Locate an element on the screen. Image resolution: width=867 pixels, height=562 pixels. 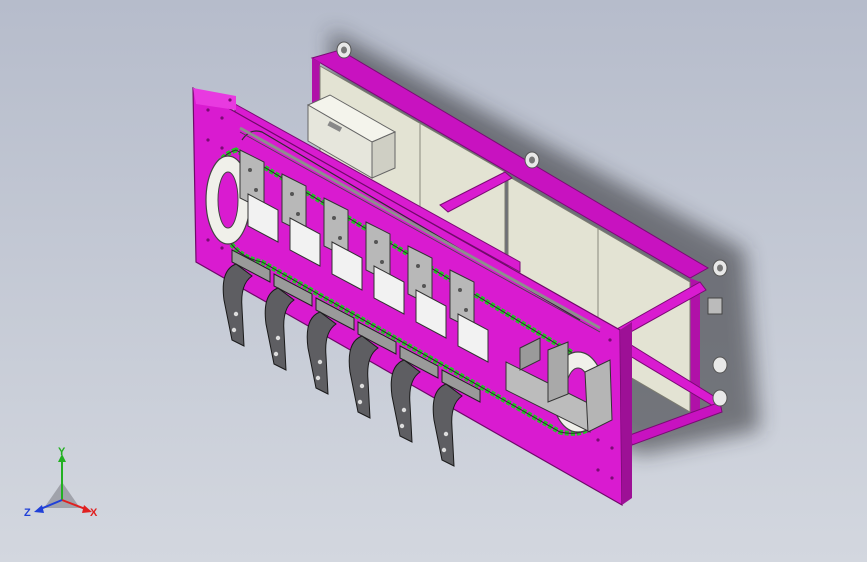
z-axis-arrow-icon is located at coordinates (39, 509).